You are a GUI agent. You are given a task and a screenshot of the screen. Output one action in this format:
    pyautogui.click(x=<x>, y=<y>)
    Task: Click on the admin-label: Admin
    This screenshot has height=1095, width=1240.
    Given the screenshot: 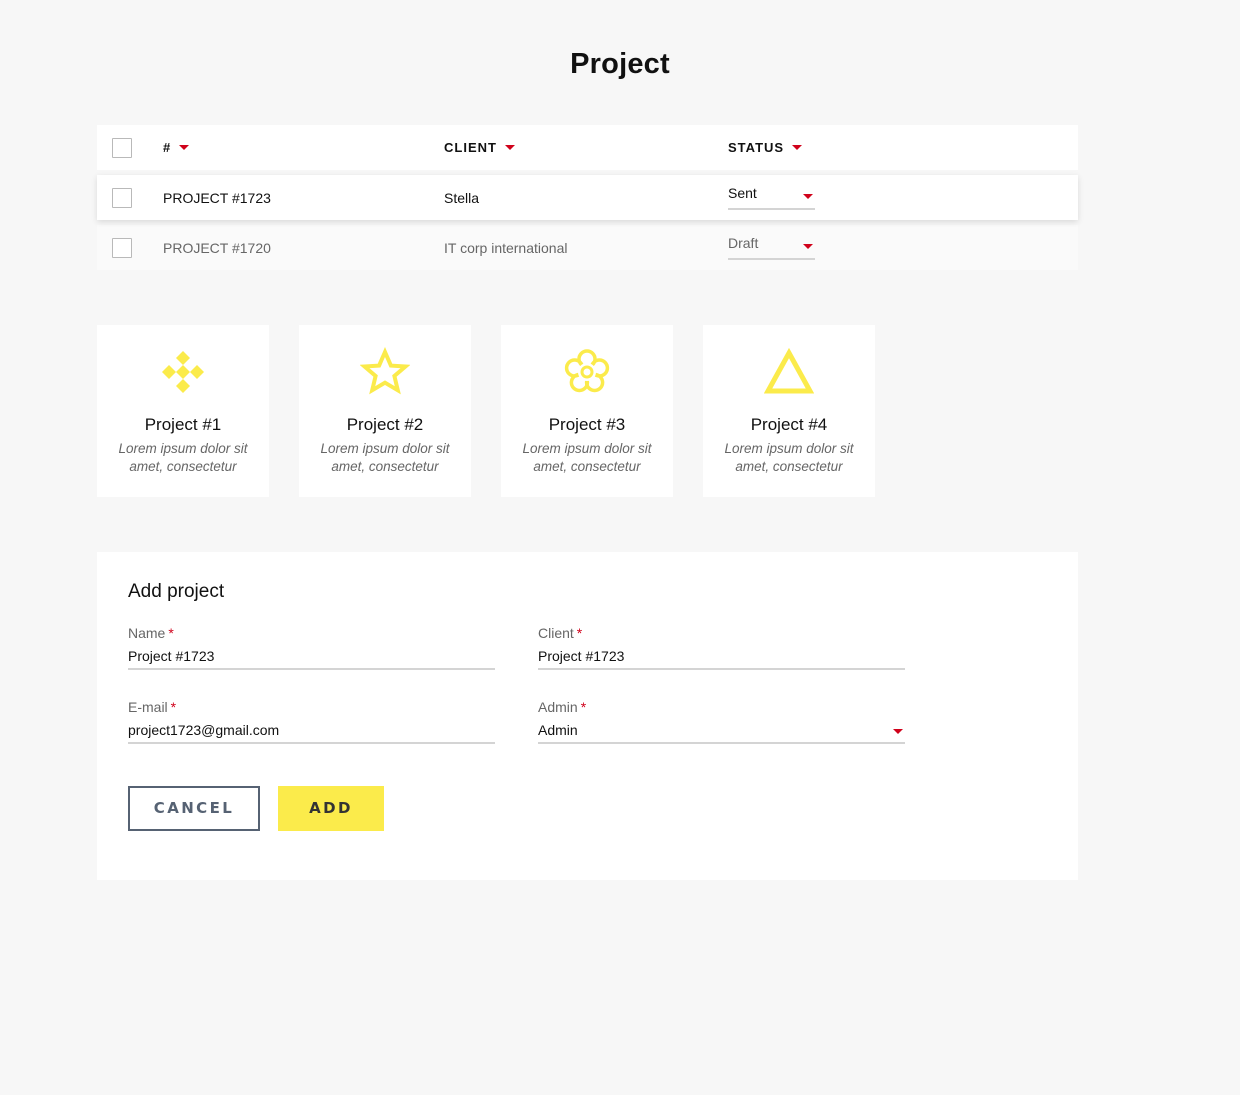 What is the action you would take?
    pyautogui.click(x=558, y=707)
    